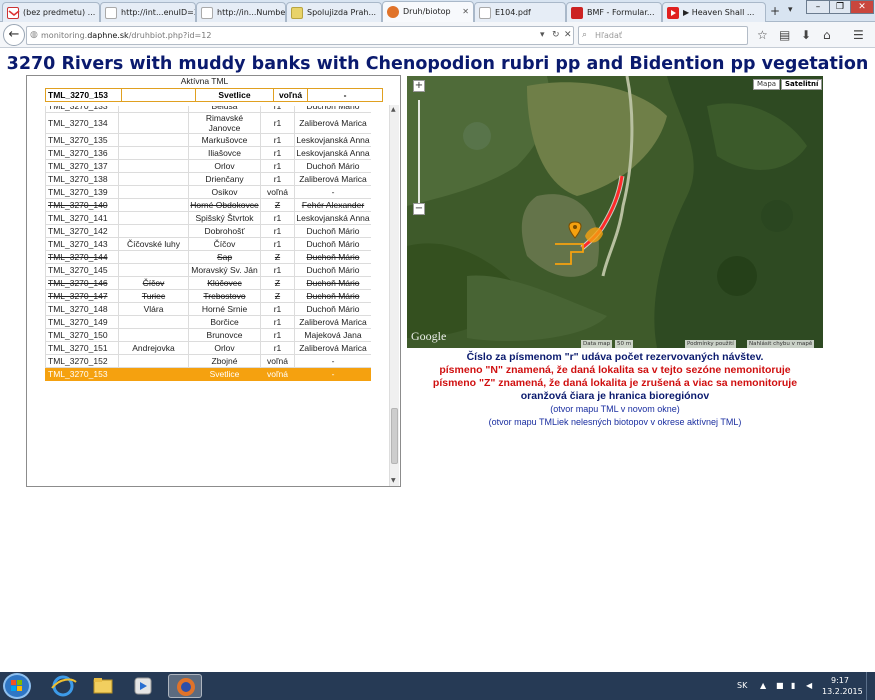 The height and width of the screenshot is (700, 875). Describe the element at coordinates (208, 257) in the screenshot. I see `table-row: TML_3270_144 Sap Z Duchoň Mário` at that location.